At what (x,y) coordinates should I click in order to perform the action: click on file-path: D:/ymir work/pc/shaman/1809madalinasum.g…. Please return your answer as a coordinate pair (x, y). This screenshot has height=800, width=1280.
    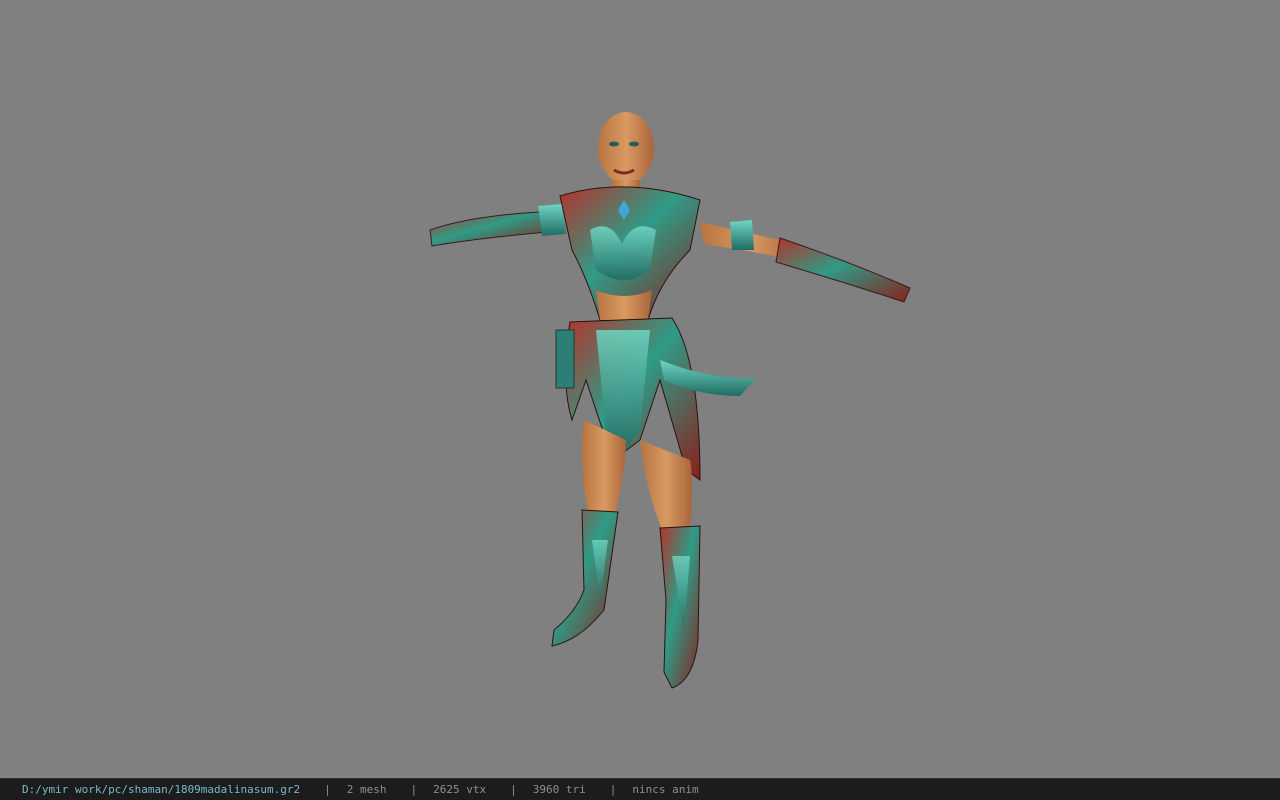
    Looking at the image, I should click on (161, 789).